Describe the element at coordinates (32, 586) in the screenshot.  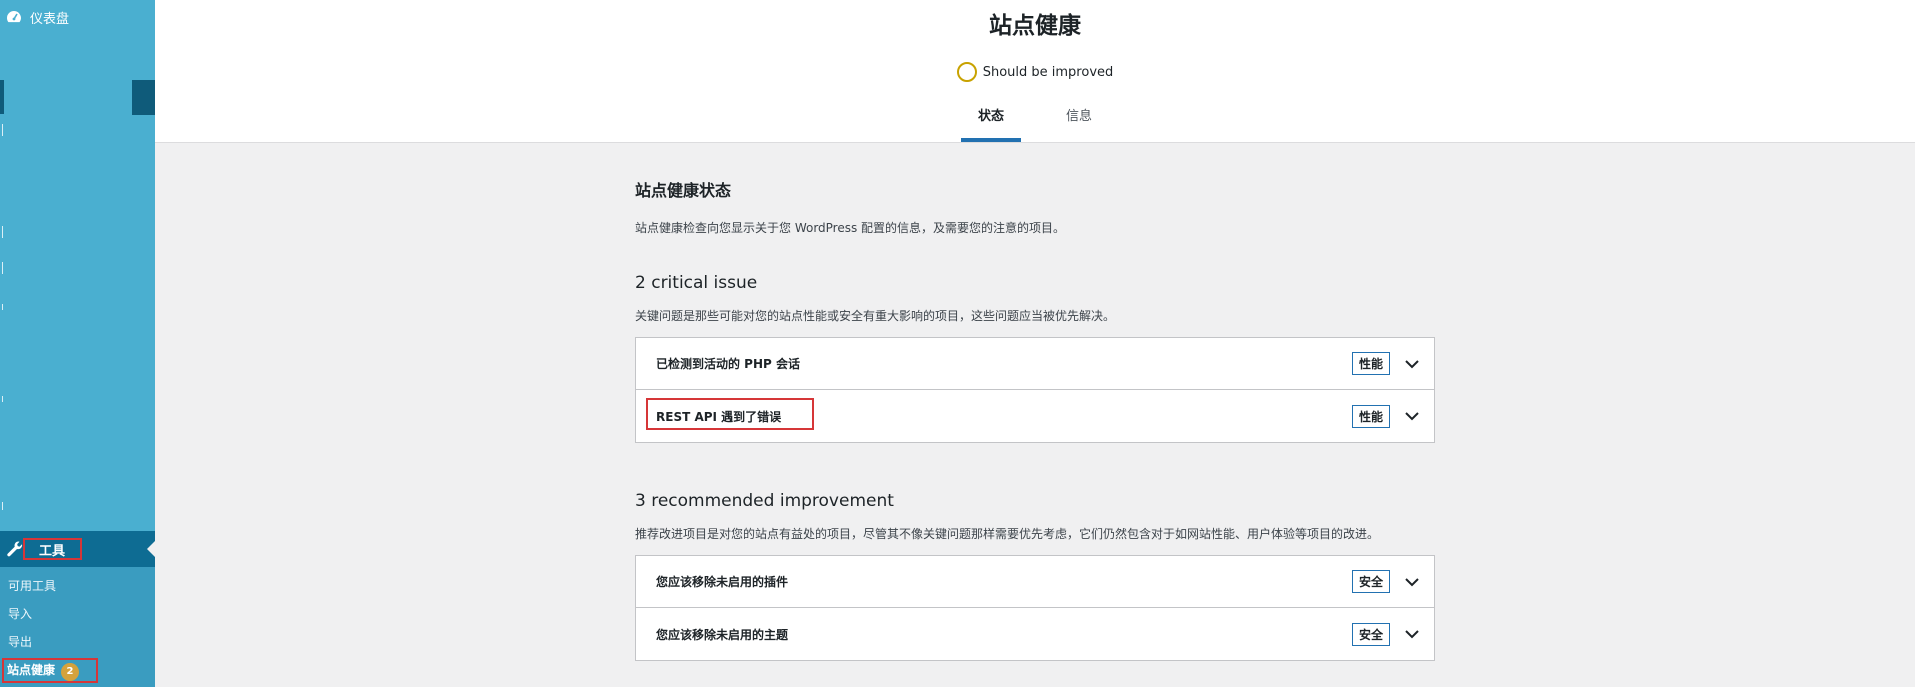
I see `submenu-item-available-tools: 可用工具` at that location.